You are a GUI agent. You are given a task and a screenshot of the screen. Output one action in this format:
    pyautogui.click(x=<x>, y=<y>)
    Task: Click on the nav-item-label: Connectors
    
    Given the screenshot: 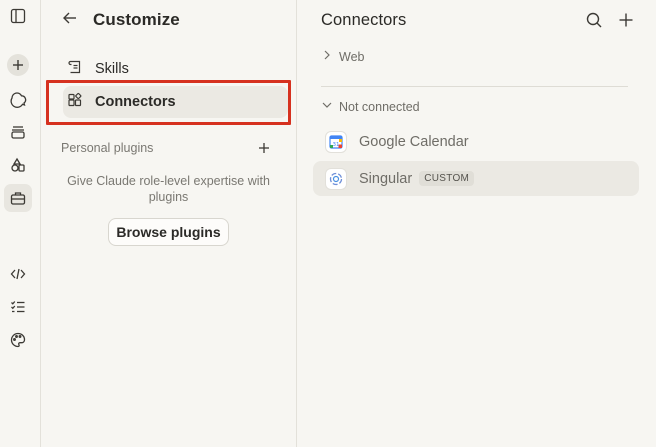 What is the action you would take?
    pyautogui.click(x=135, y=102)
    